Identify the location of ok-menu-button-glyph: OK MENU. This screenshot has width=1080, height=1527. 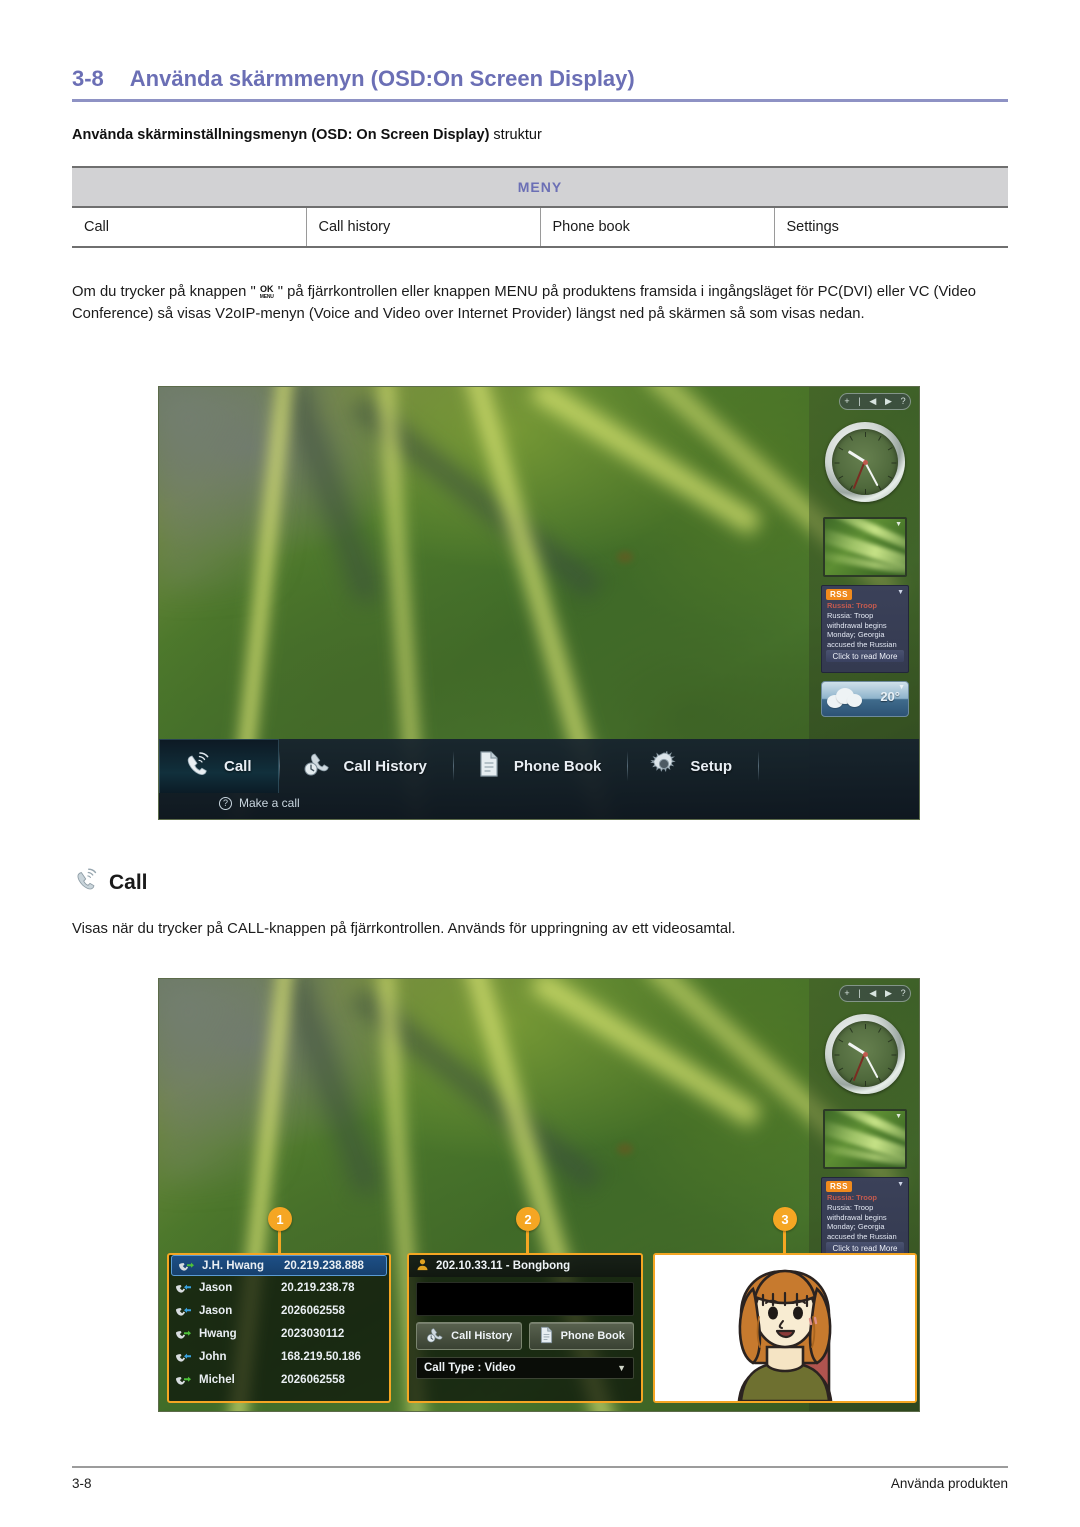
(267, 293).